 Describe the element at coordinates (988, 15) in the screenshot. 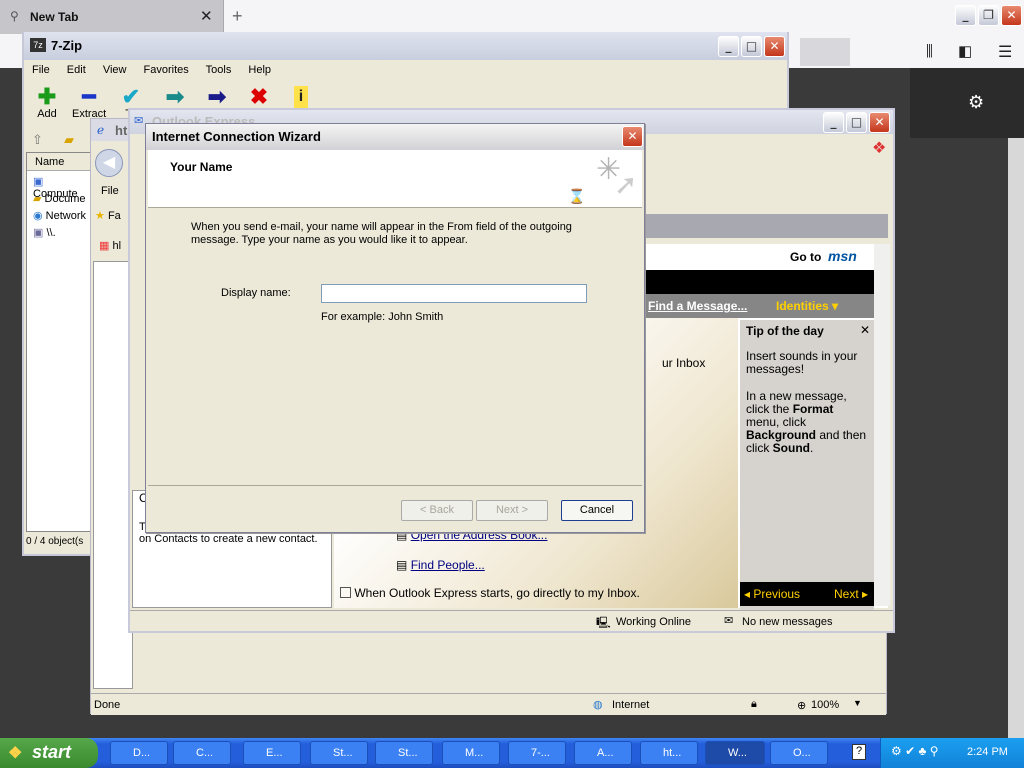

I see `ff-restore-icon: ❐` at that location.